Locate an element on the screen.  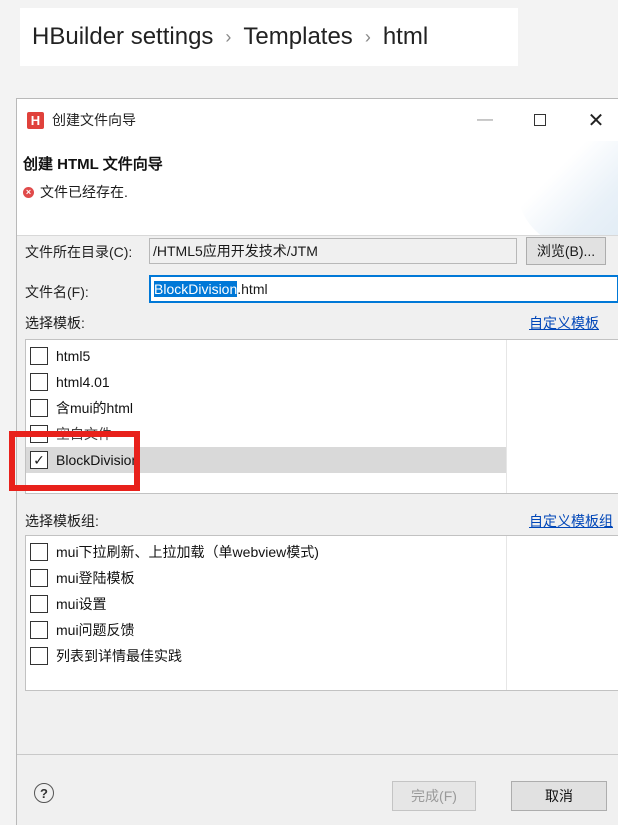
custom-template-group-link: 自定义模板组 is located at coordinates (571, 521).